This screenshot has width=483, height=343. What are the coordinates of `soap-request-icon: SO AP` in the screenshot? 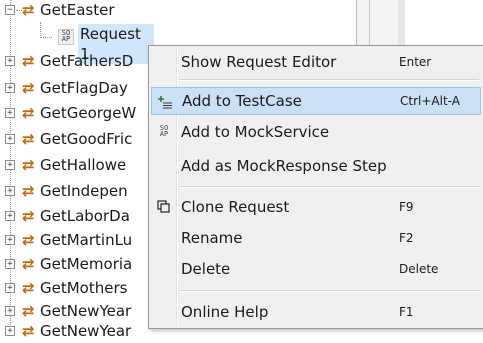 It's located at (66, 37).